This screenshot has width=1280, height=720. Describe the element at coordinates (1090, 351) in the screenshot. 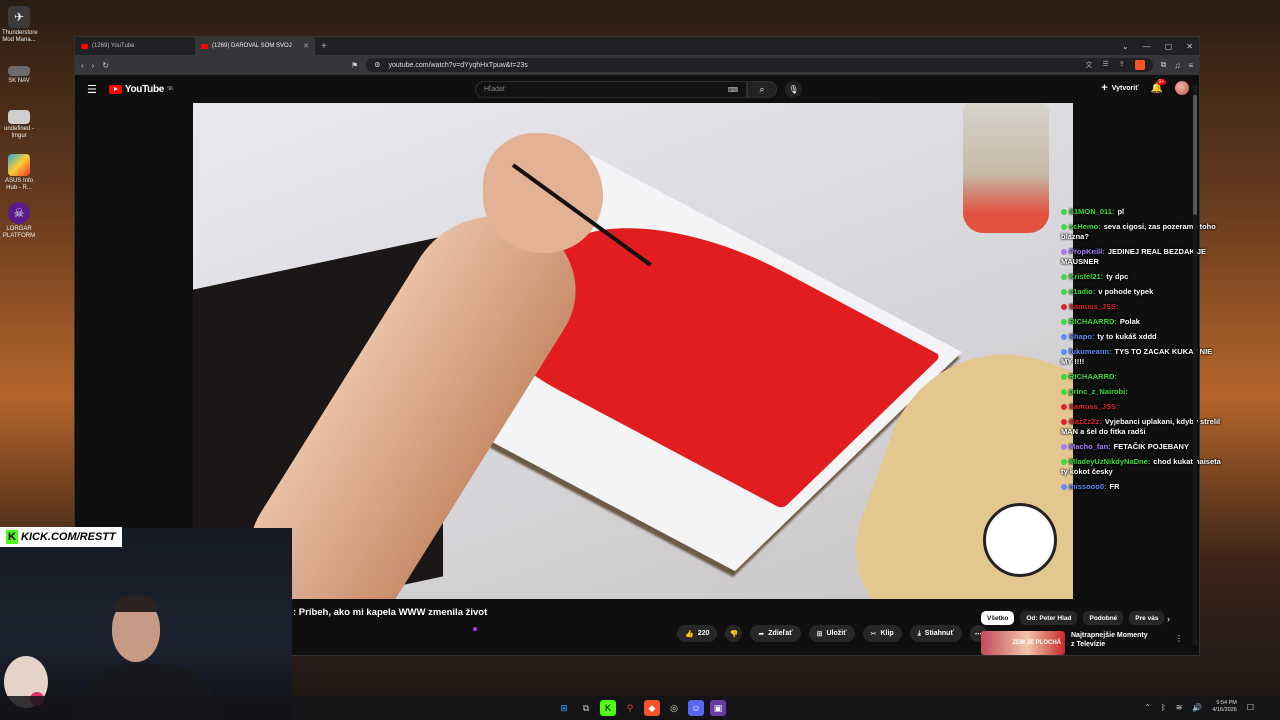

I see `chat-username: fukumeann:` at that location.